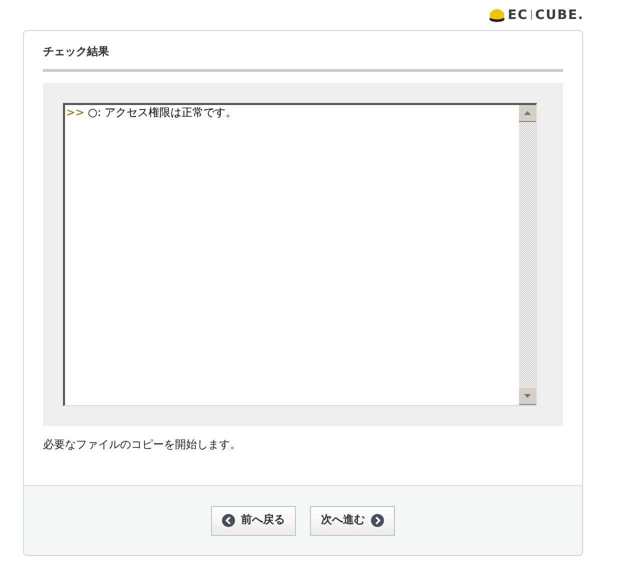 The width and height of the screenshot is (620, 580). I want to click on logo-text: EC, so click(518, 15).